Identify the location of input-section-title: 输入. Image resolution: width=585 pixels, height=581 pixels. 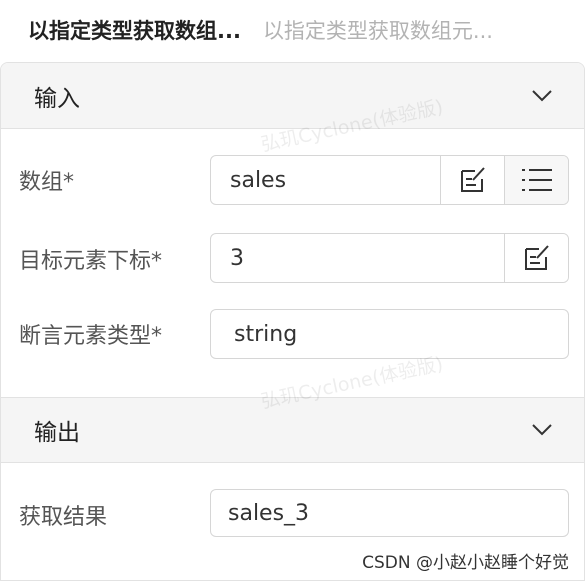
(57, 98).